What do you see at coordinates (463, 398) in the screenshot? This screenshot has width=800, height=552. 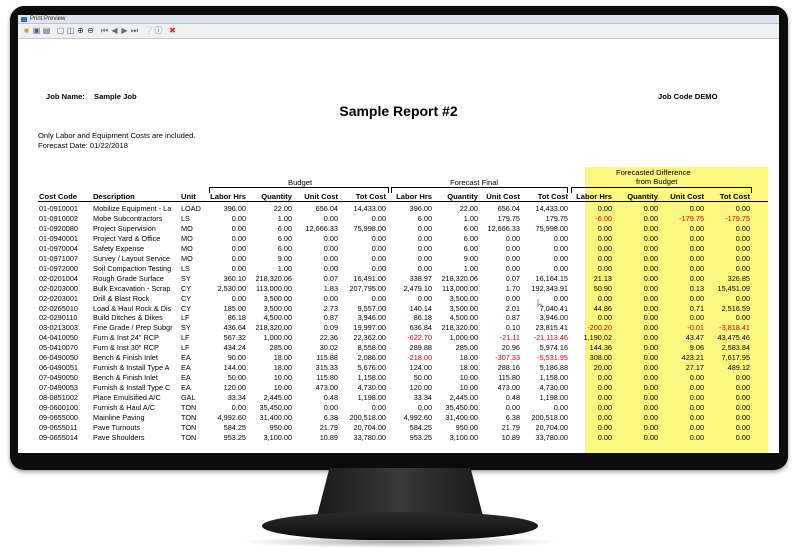 I see `cell-forecast-quantity: 2,445.00` at bounding box center [463, 398].